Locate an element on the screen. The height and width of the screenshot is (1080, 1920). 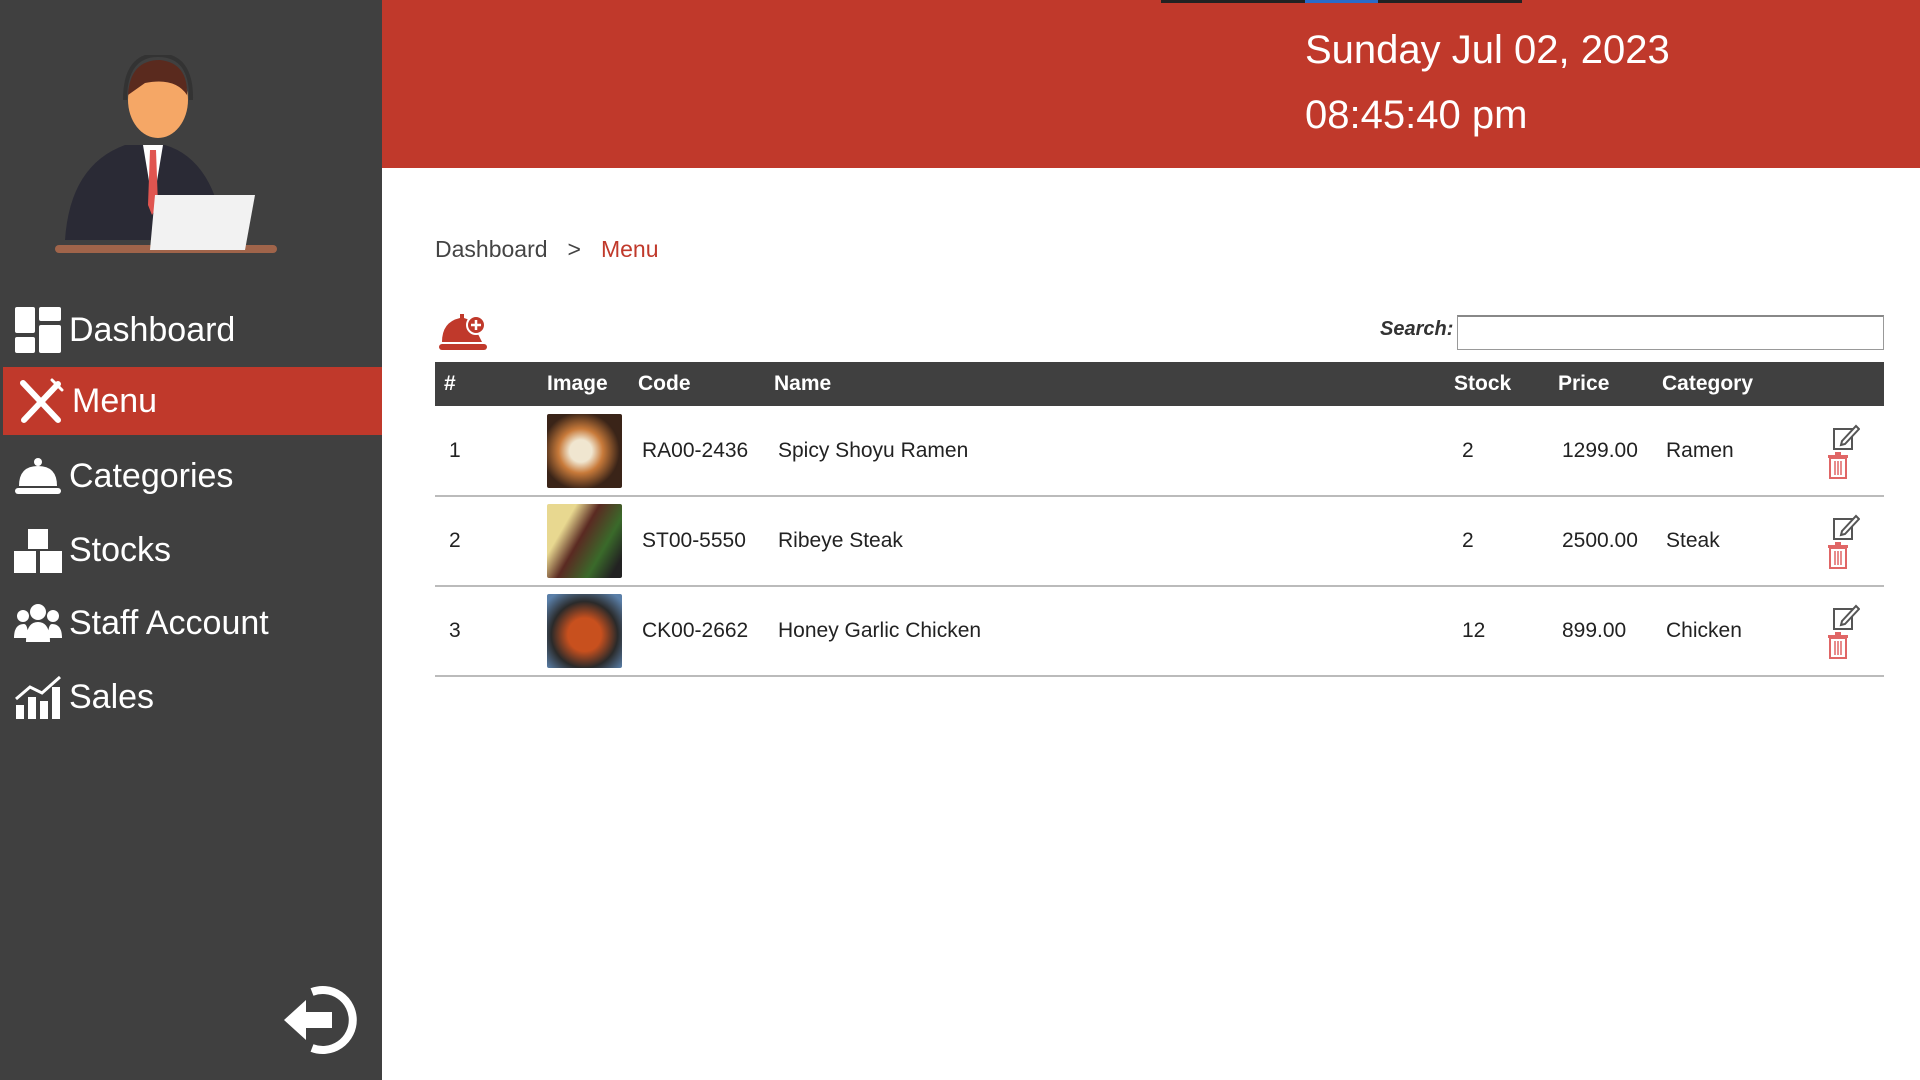
col-name: Name is located at coordinates (1114, 384).